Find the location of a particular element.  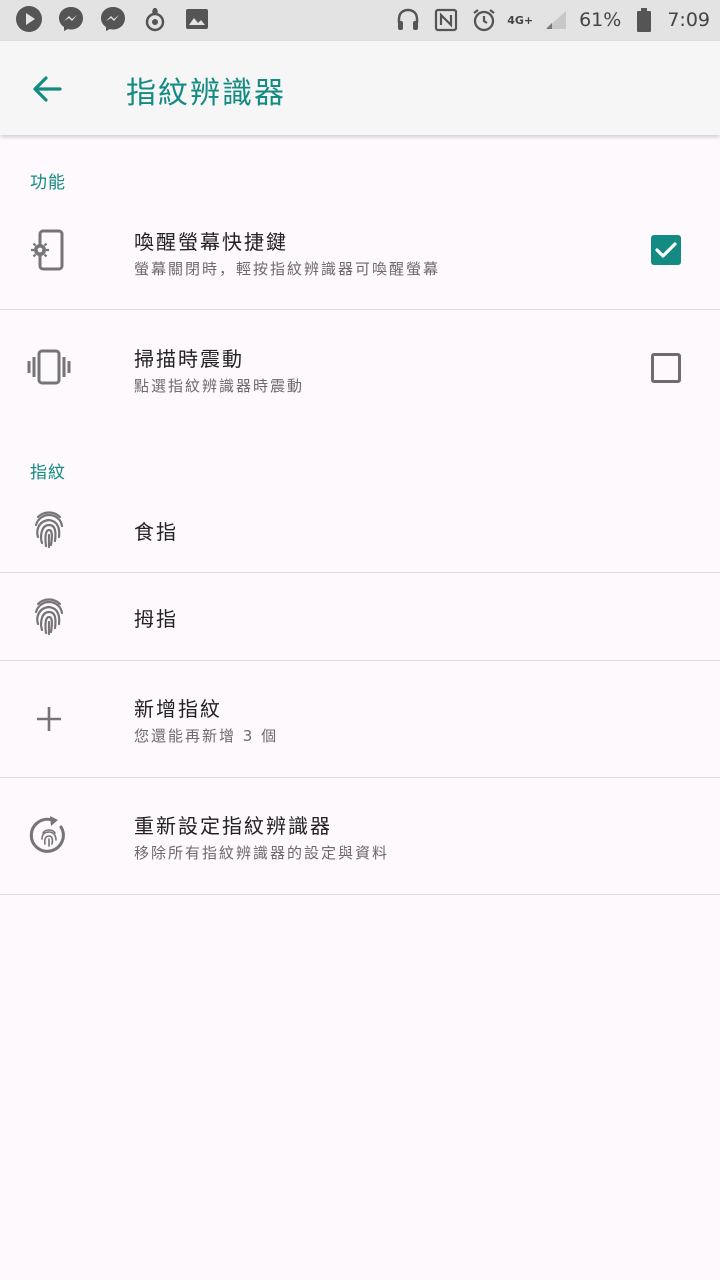

vibration-icon is located at coordinates (49, 367).